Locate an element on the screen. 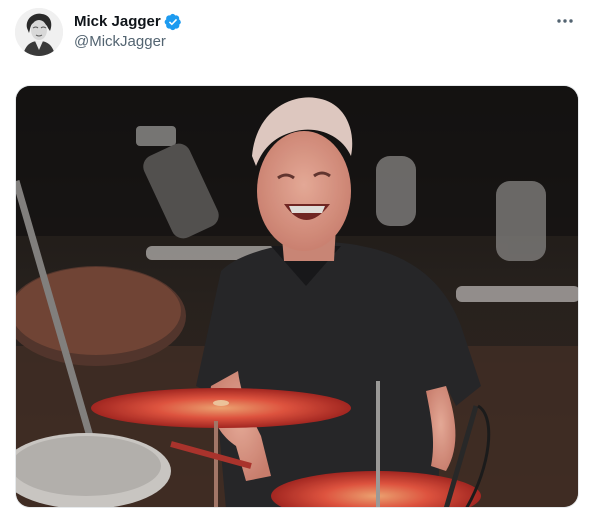  more-options-button is located at coordinates (565, 21).